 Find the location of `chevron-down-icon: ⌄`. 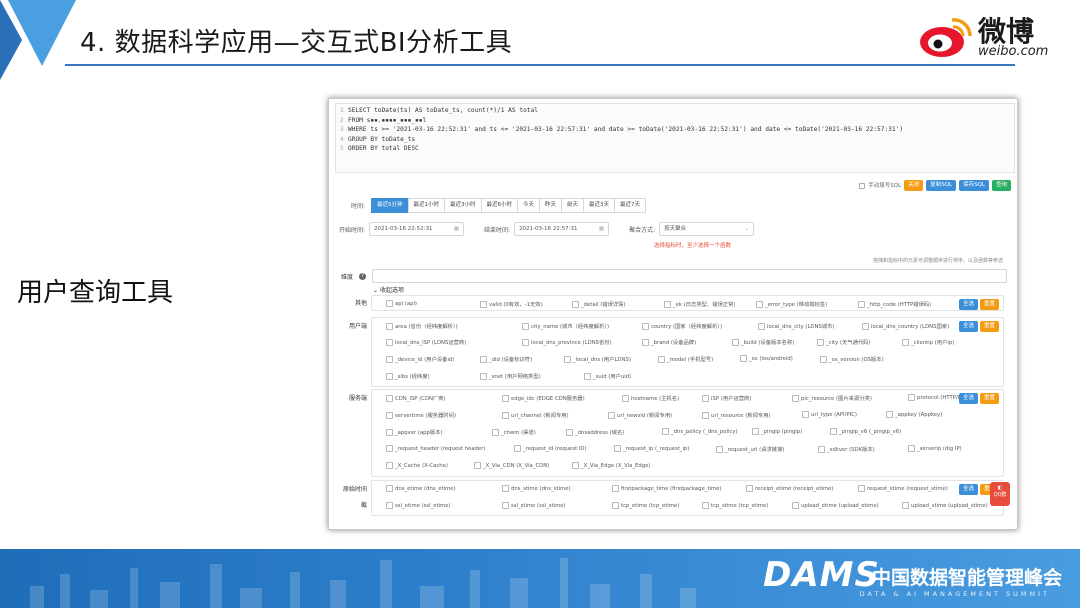

chevron-down-icon: ⌄ is located at coordinates (376, 290).